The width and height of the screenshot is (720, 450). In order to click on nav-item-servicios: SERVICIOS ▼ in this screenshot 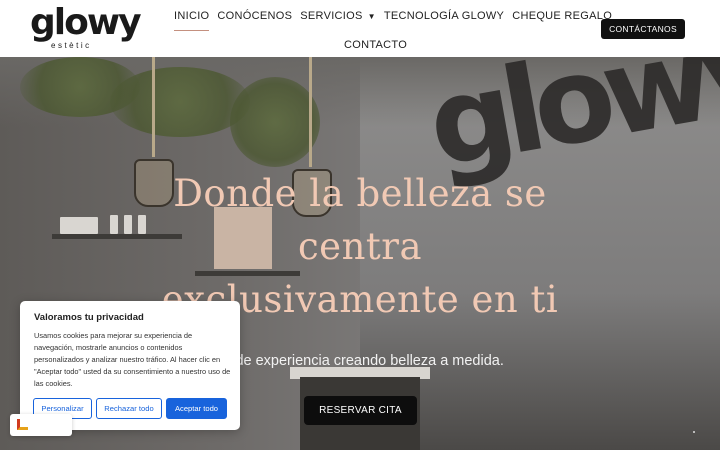, I will do `click(338, 16)`.